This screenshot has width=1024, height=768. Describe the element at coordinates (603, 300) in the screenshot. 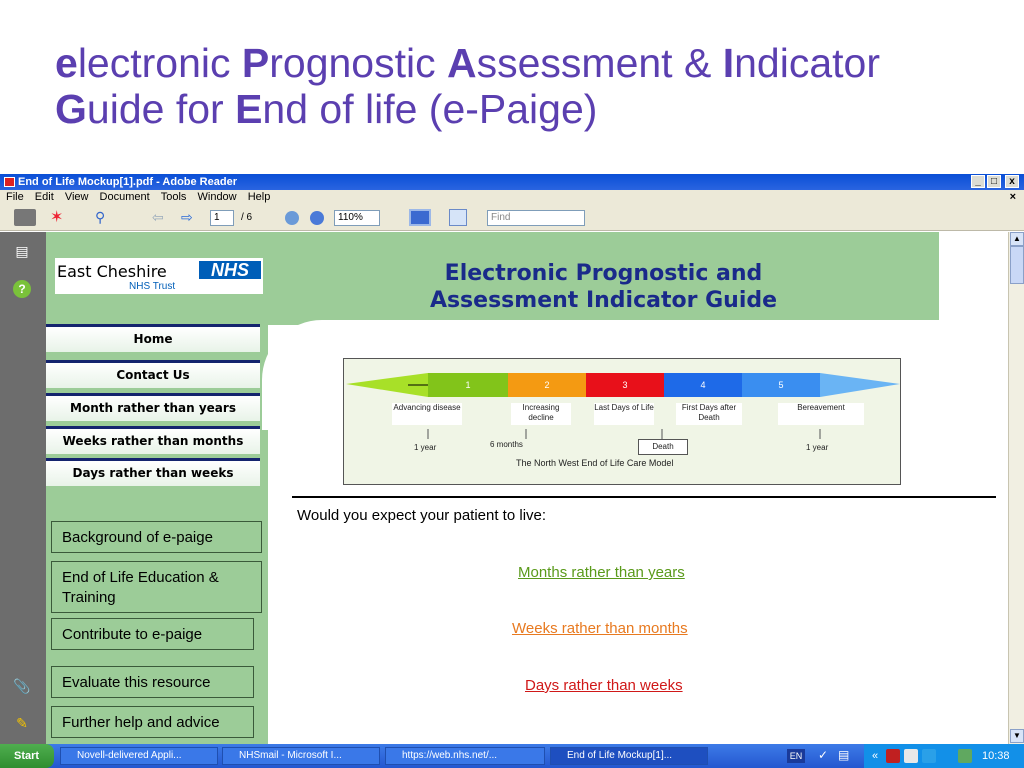

I see `pdf-title-line2: Assessment Indicator Guide` at that location.